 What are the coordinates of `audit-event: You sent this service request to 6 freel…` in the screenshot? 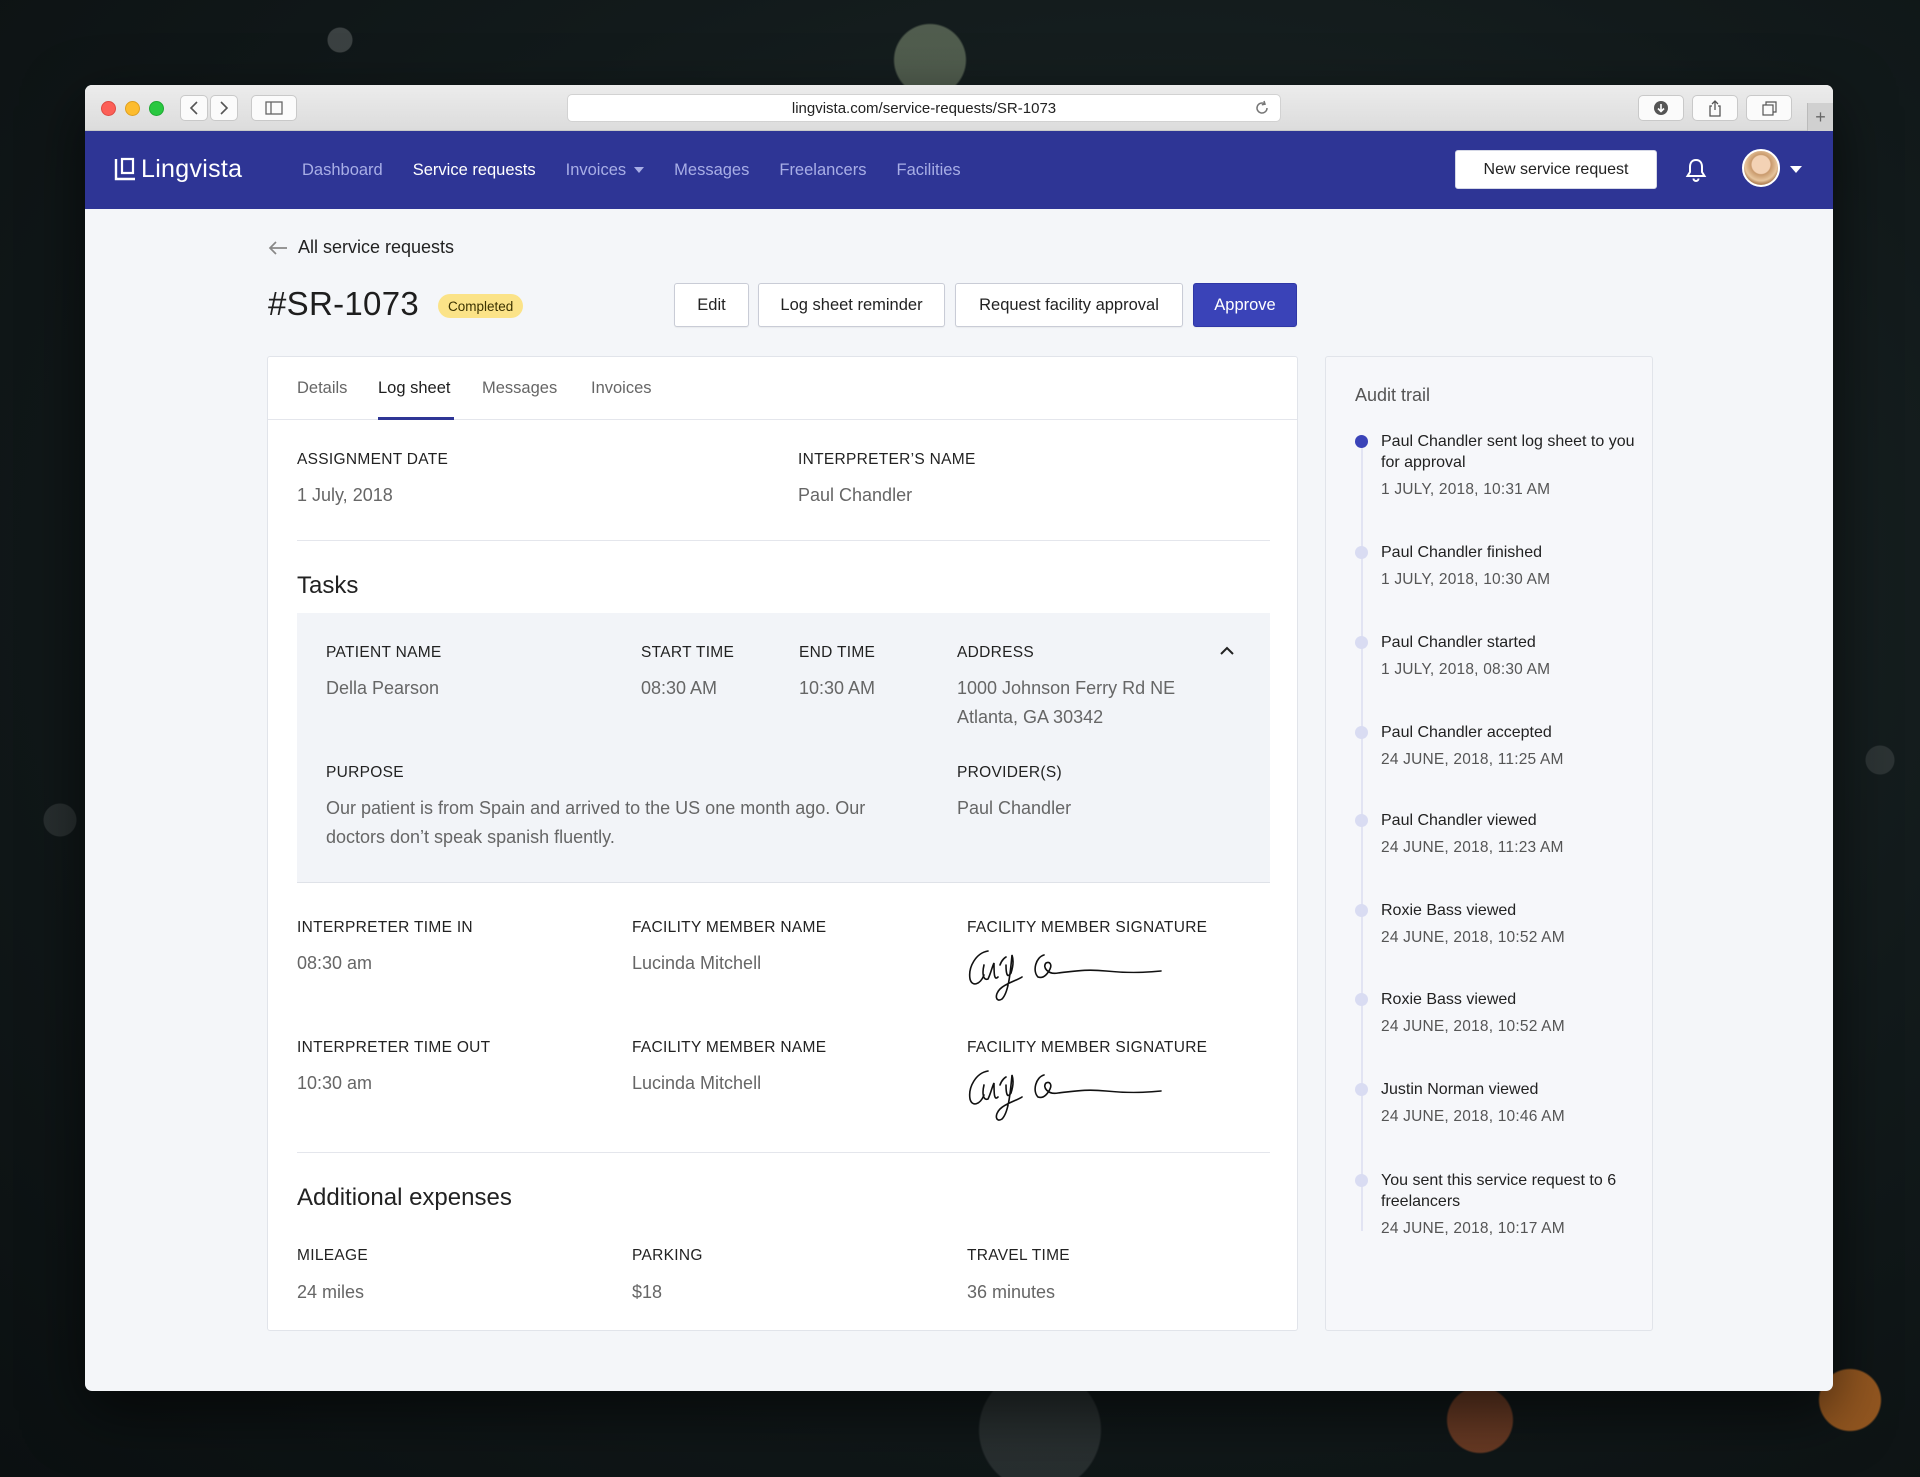 It's located at (1500, 1204).